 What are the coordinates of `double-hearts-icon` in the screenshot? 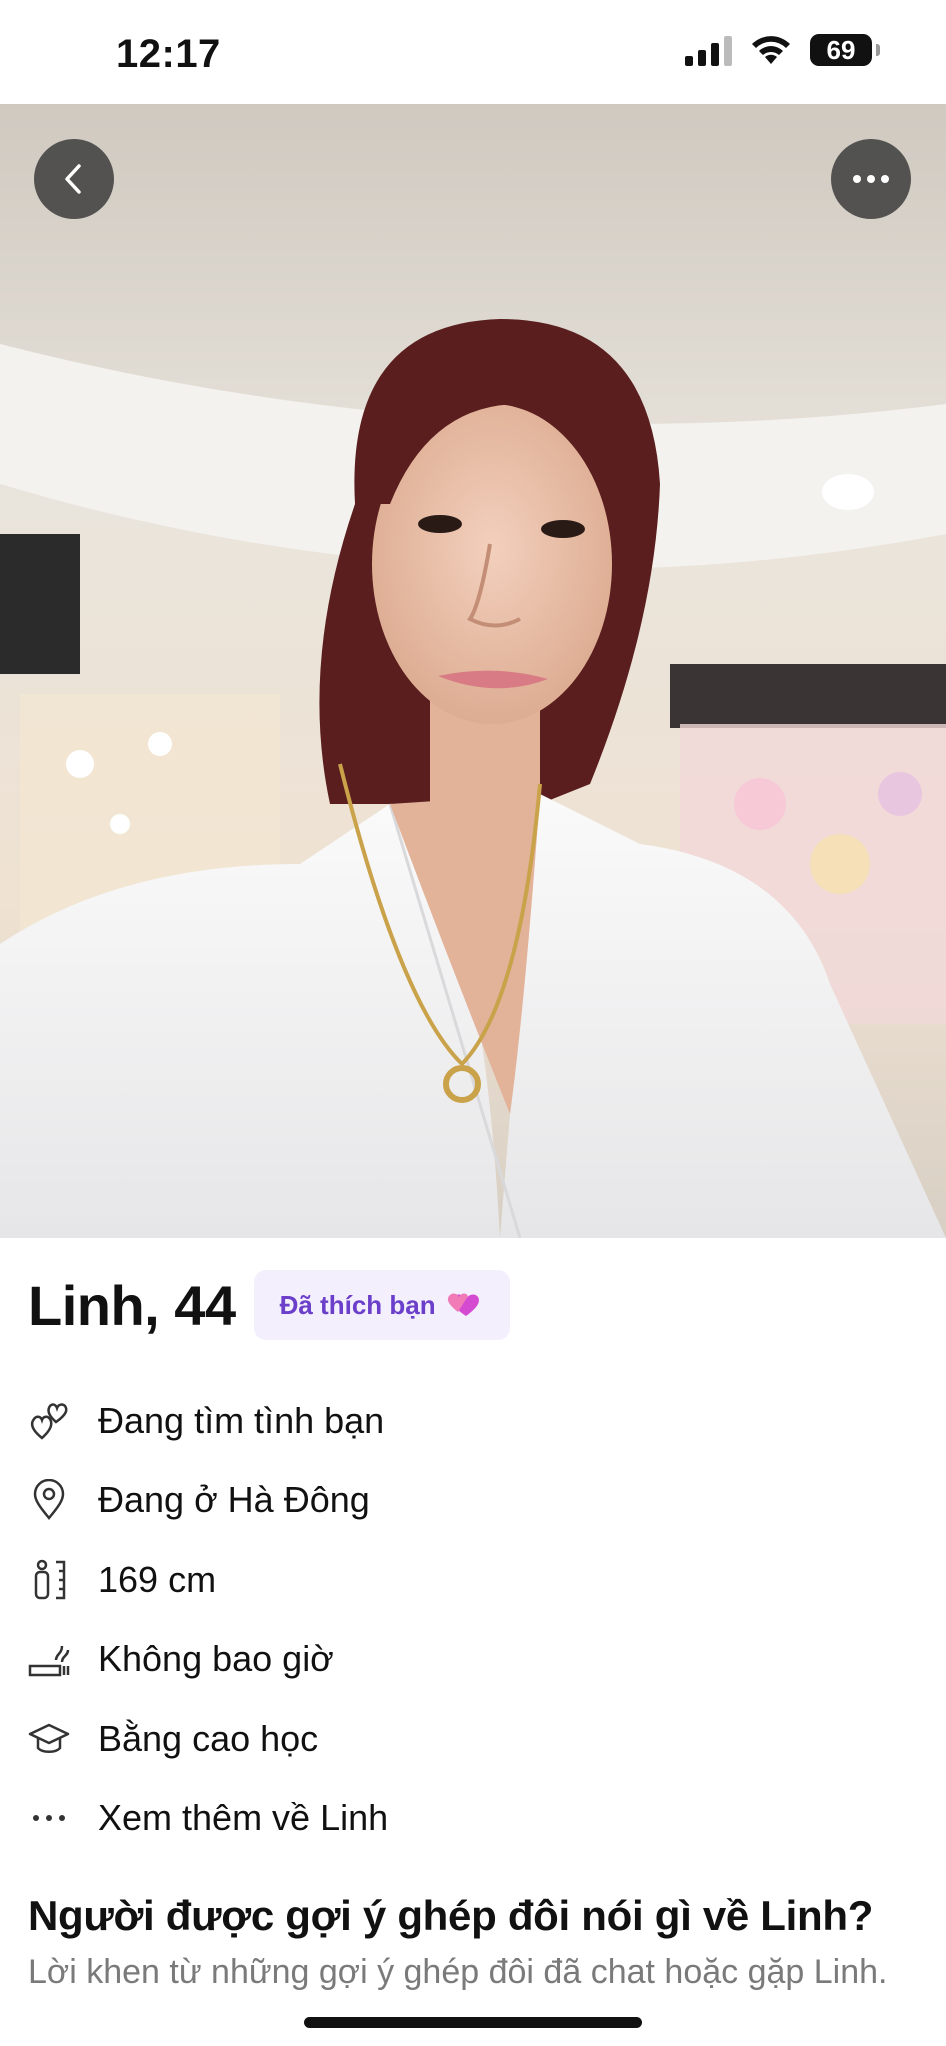 It's located at (463, 1304).